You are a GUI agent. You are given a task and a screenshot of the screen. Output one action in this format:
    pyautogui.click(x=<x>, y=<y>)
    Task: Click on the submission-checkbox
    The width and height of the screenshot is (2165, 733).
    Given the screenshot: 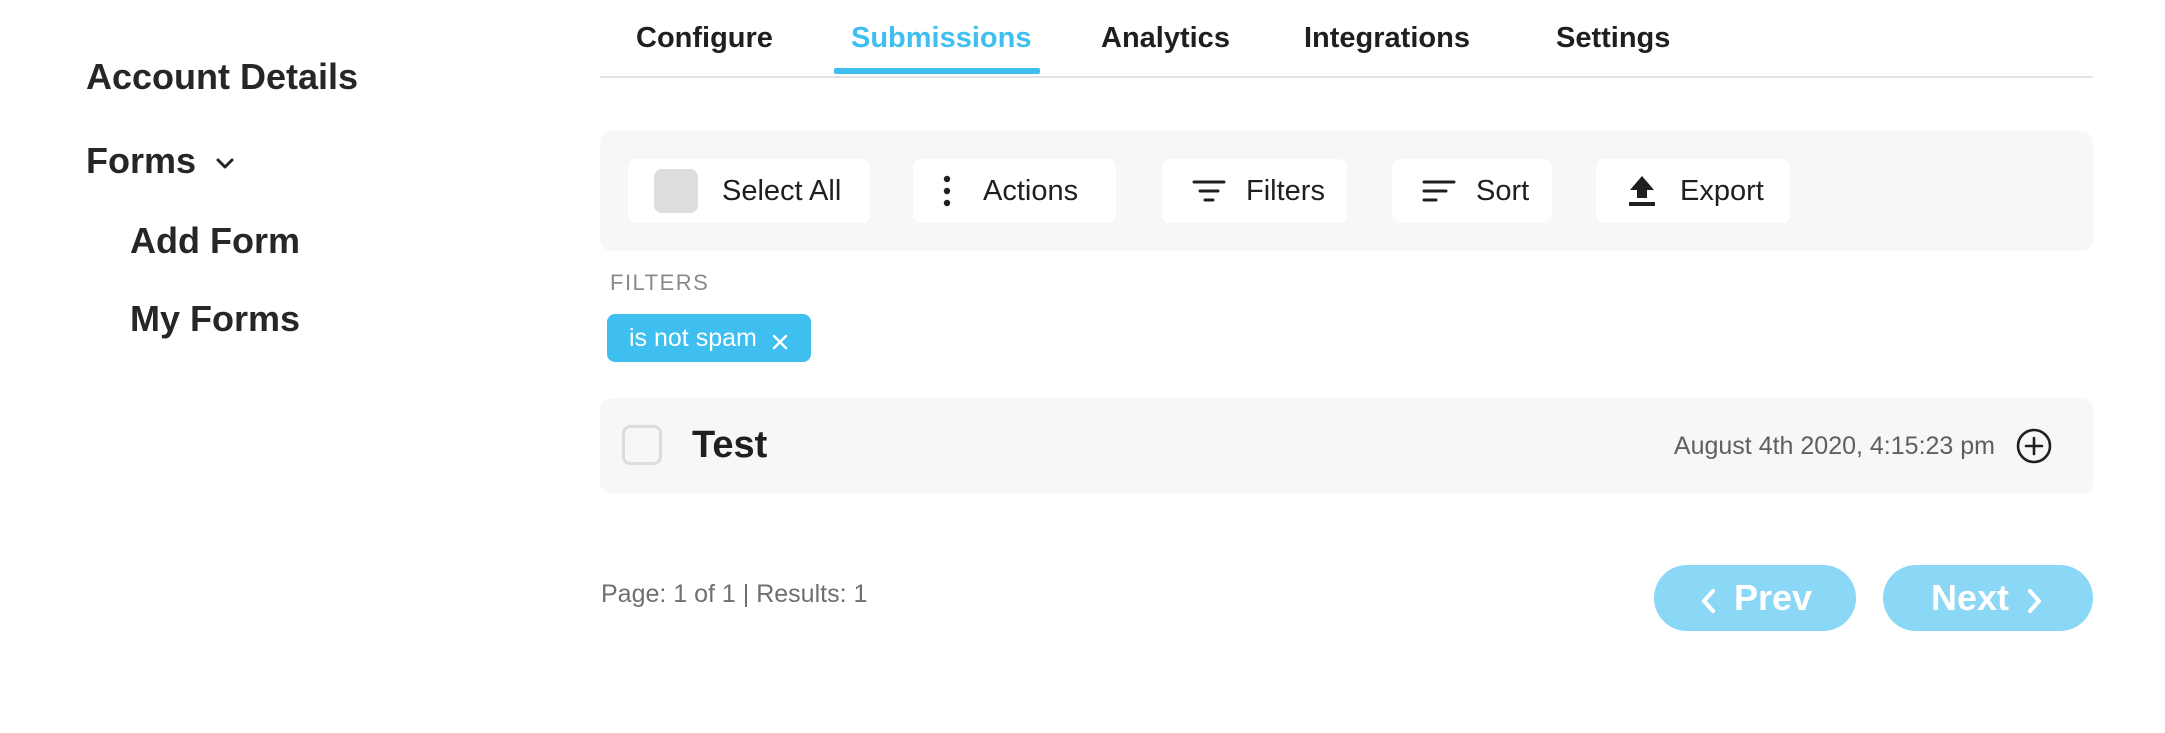 What is the action you would take?
    pyautogui.click(x=642, y=445)
    